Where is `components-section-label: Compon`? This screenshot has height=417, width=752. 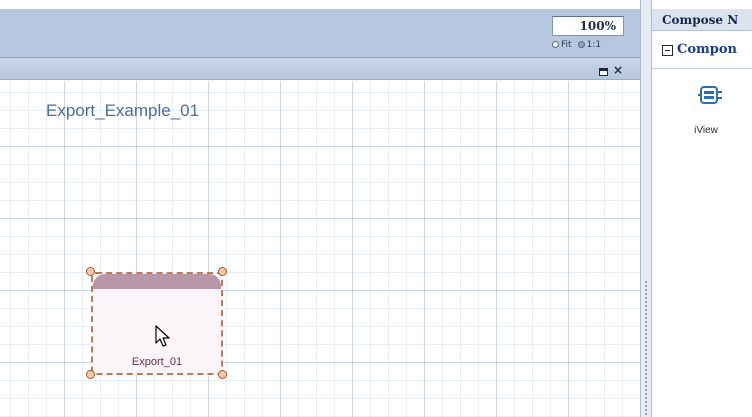
components-section-label: Compon is located at coordinates (707, 49).